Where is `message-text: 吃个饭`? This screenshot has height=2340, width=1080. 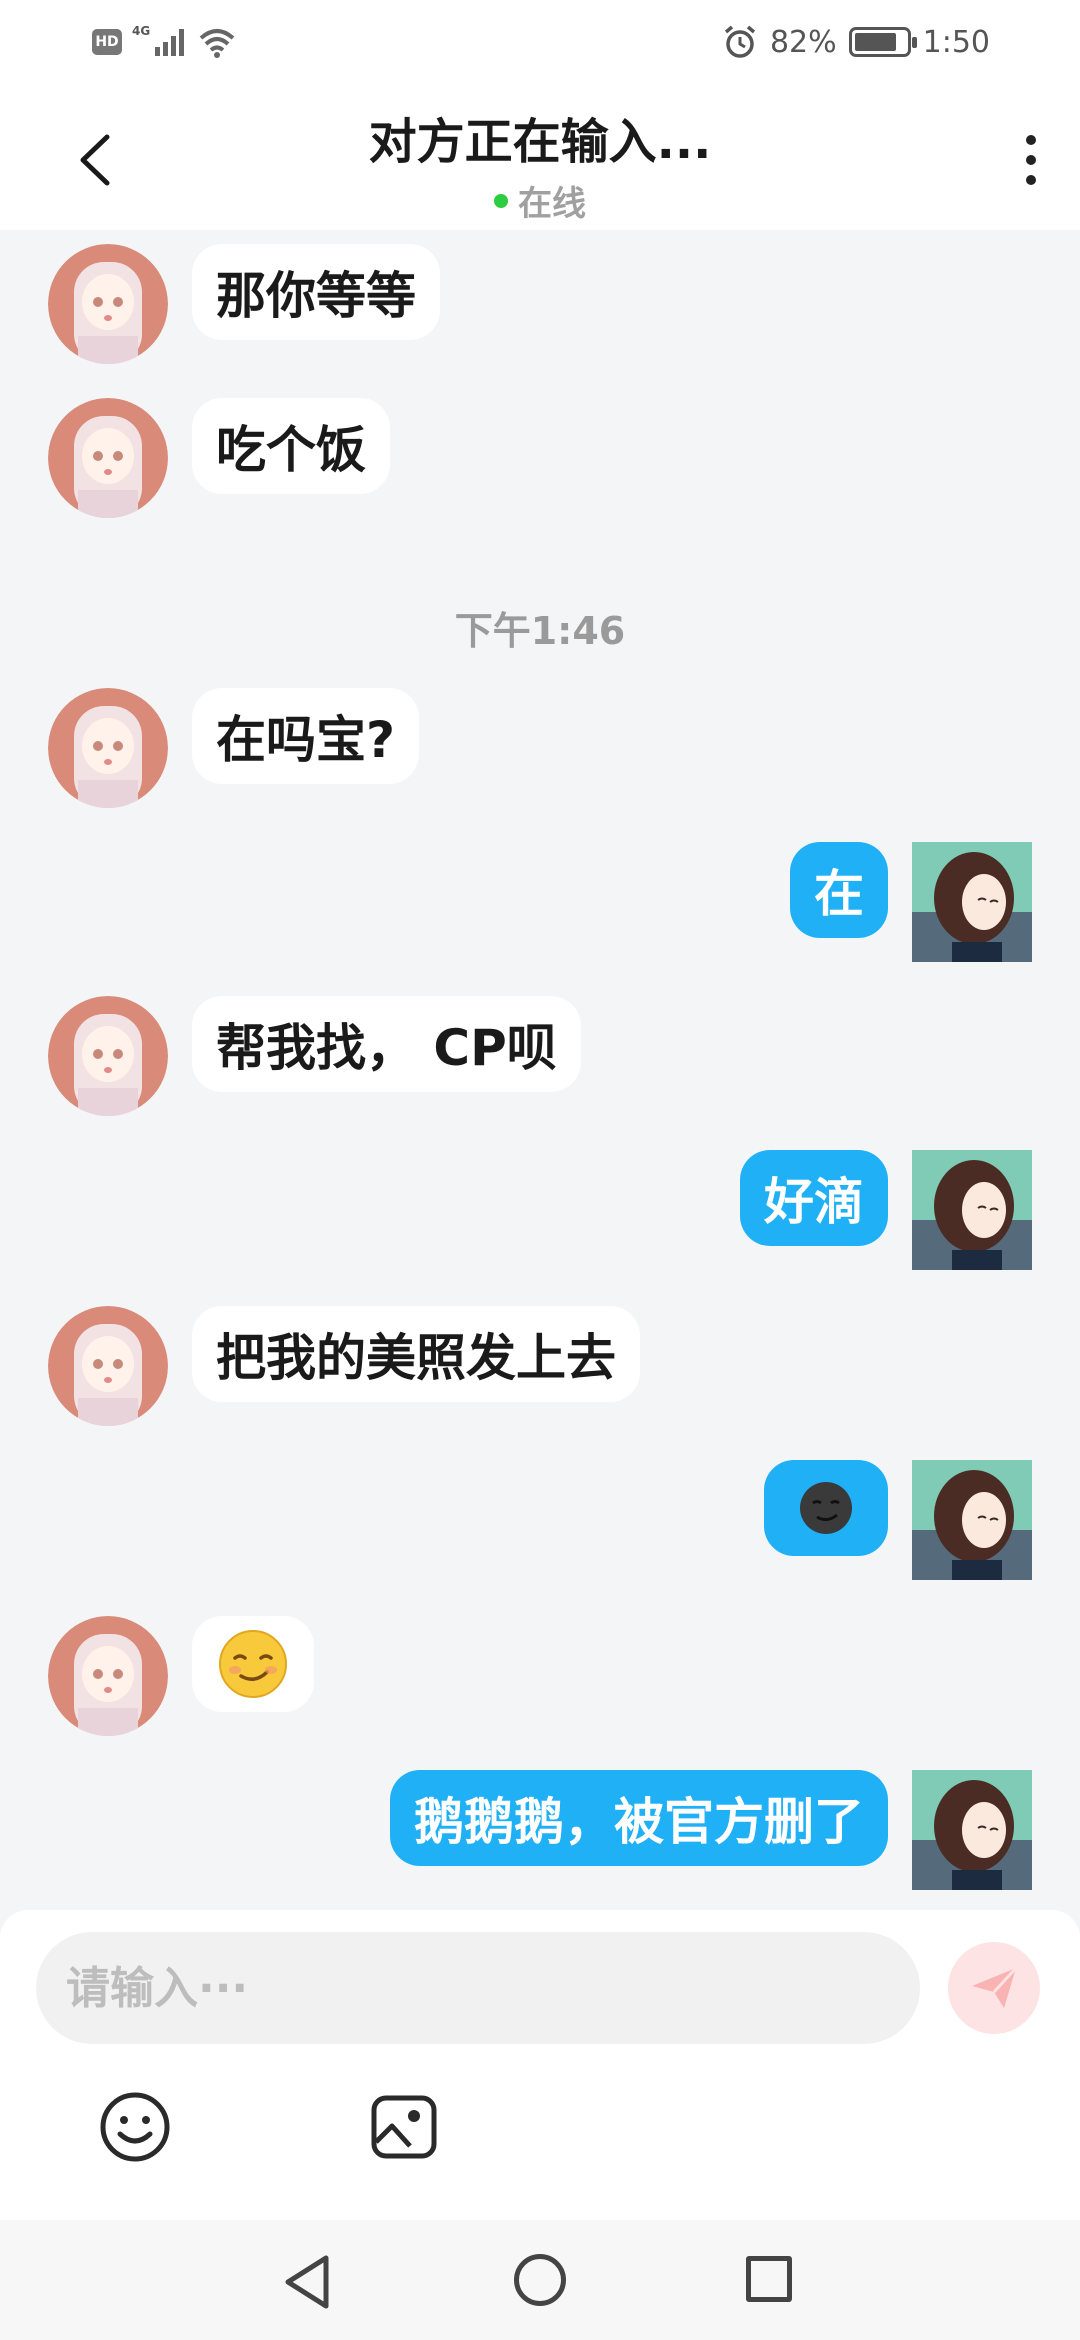 message-text: 吃个饭 is located at coordinates (291, 450).